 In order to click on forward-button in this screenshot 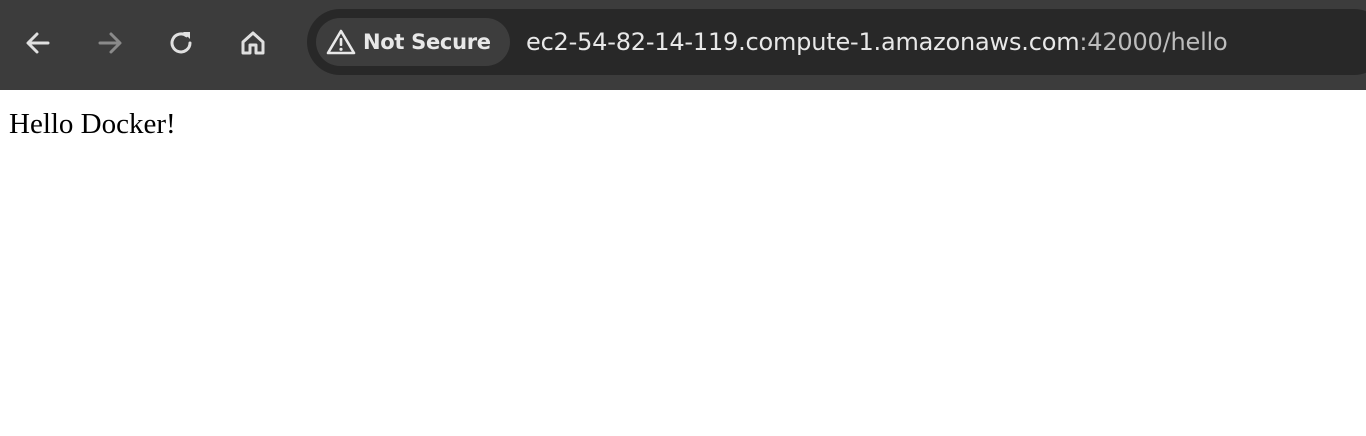, I will do `click(110, 43)`.